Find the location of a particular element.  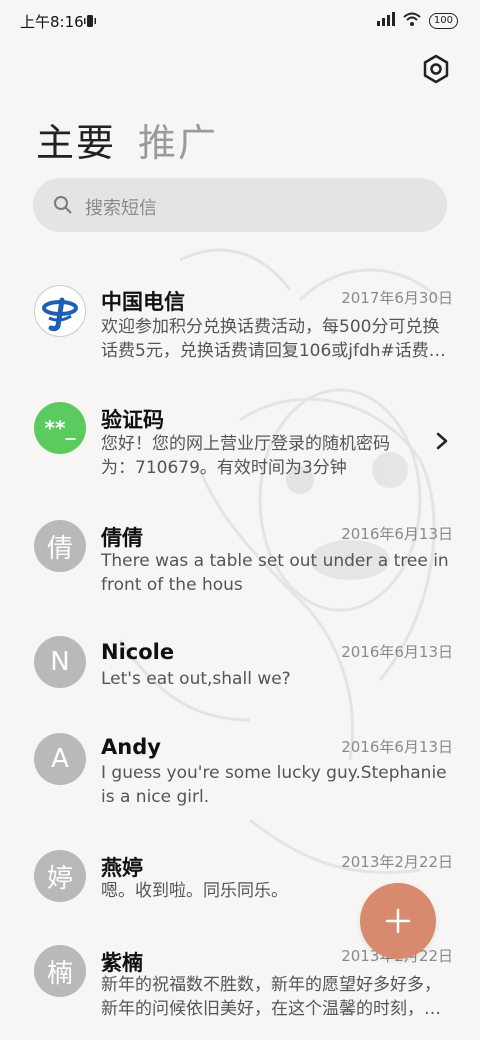

settings-button is located at coordinates (436, 69).